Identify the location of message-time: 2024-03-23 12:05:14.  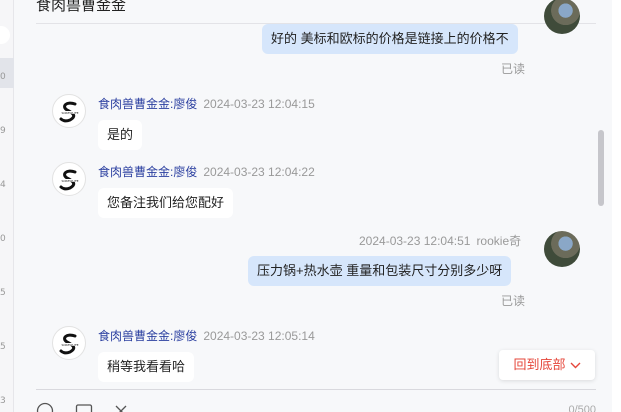
(259, 336).